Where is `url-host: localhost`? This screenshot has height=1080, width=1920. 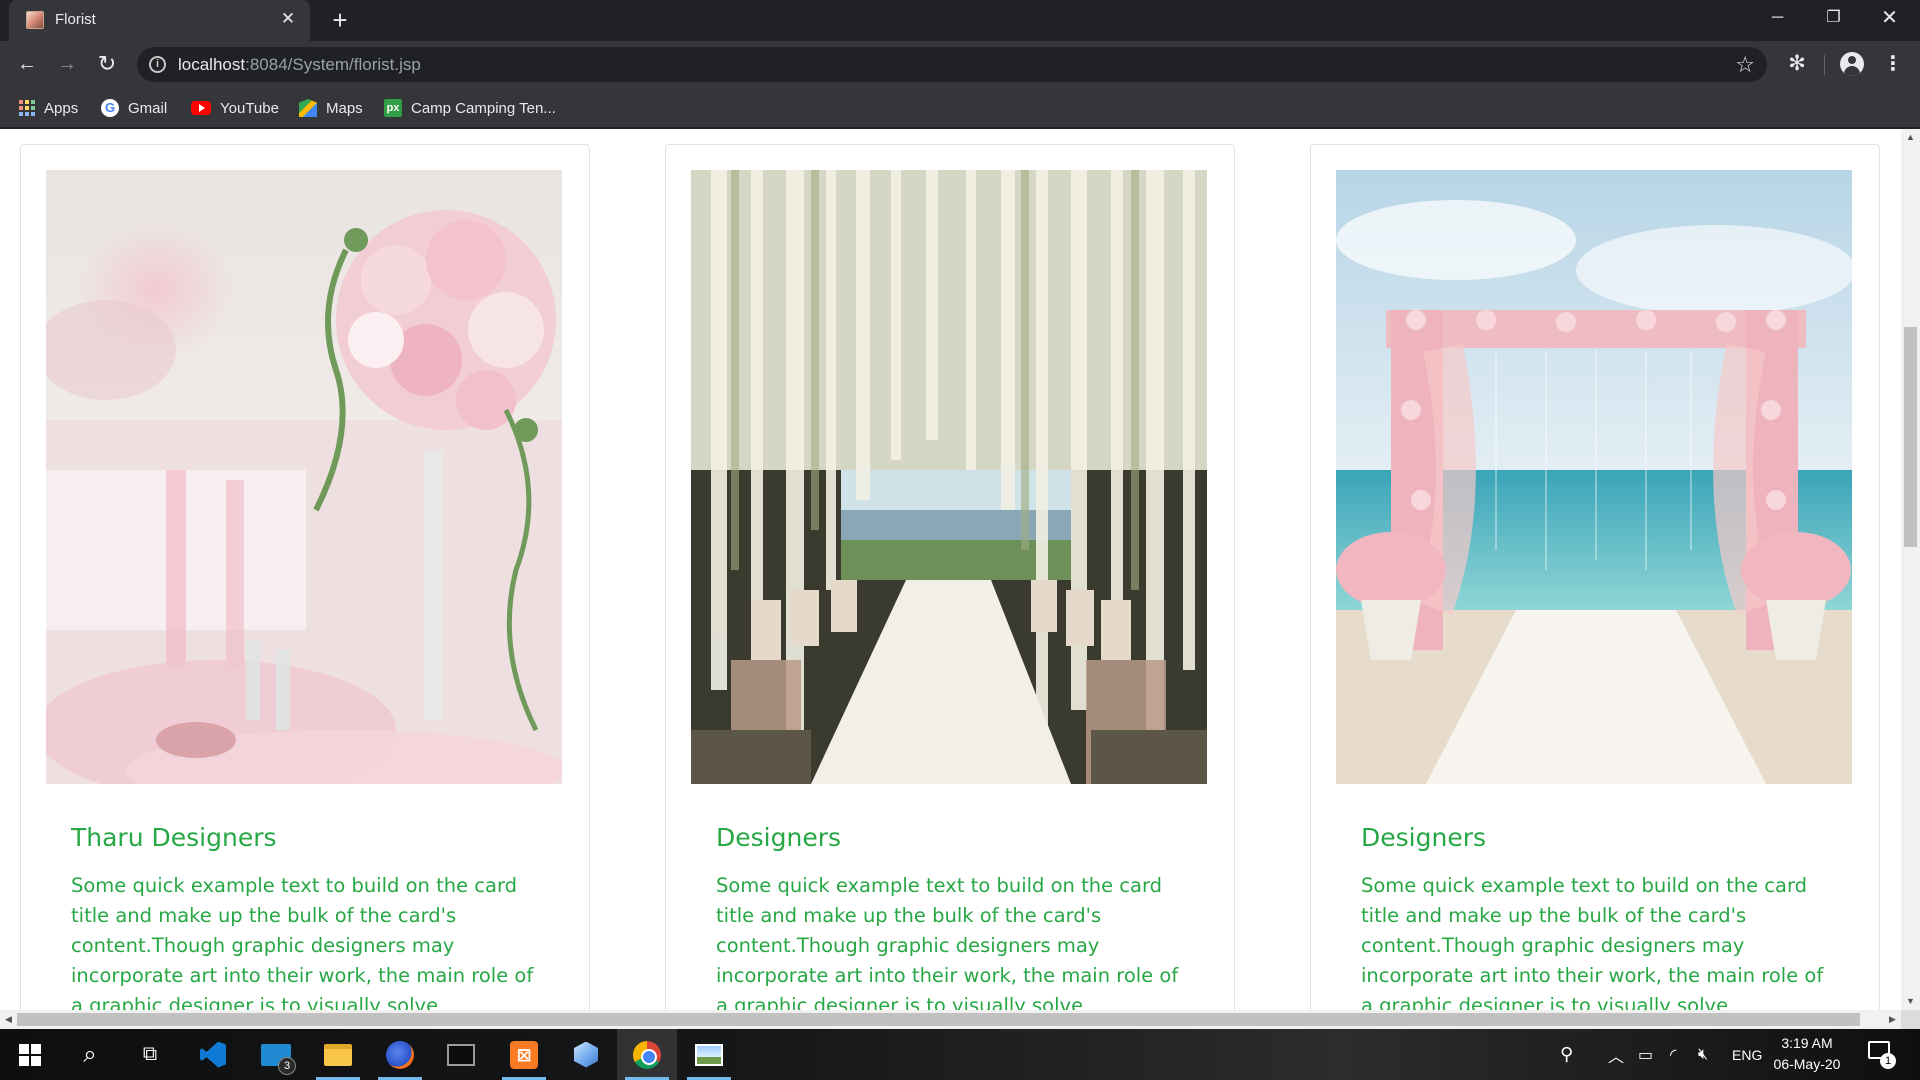 url-host: localhost is located at coordinates (212, 64).